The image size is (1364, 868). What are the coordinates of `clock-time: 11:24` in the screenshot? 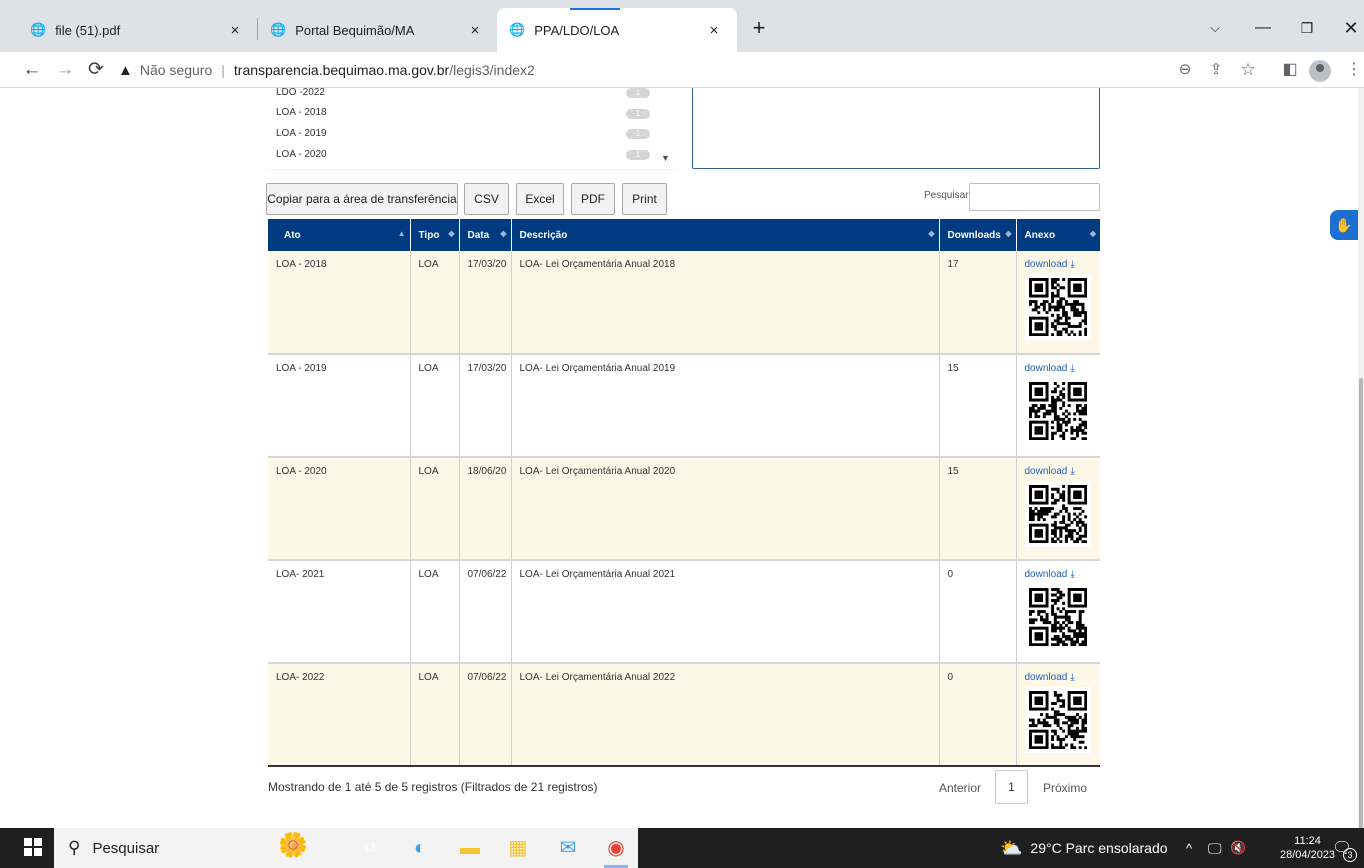 It's located at (1307, 841).